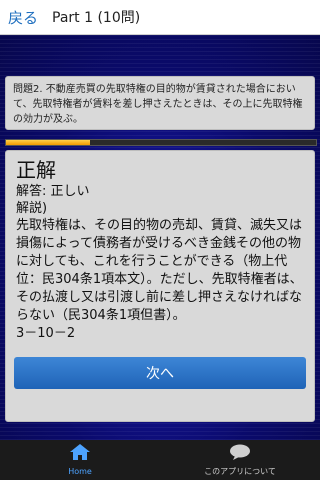 This screenshot has height=480, width=320. What do you see at coordinates (80, 471) in the screenshot?
I see `tab-home-label: Home` at bounding box center [80, 471].